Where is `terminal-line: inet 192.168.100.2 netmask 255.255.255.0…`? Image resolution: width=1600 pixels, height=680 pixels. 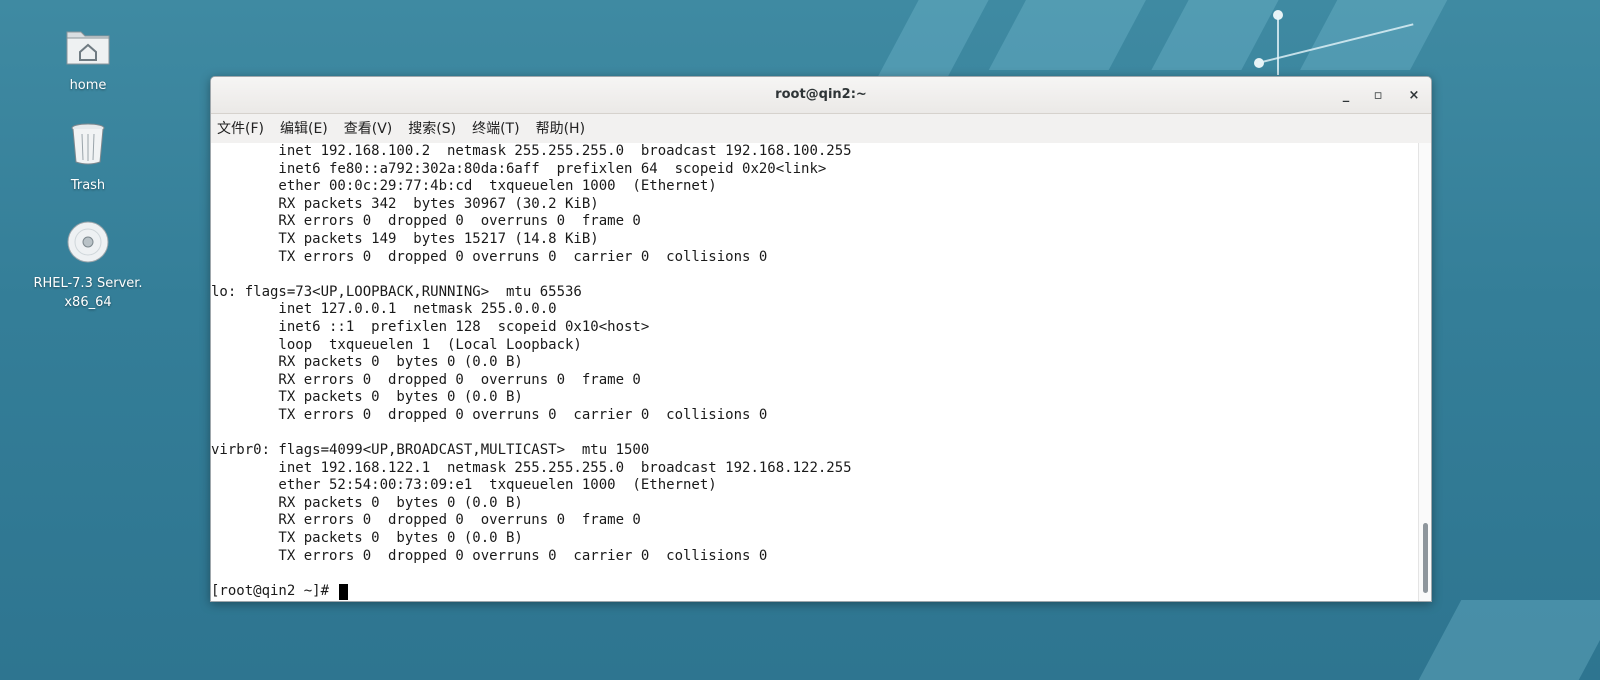
terminal-line: inet 192.168.100.2 netmask 255.255.255.0… is located at coordinates (531, 151).